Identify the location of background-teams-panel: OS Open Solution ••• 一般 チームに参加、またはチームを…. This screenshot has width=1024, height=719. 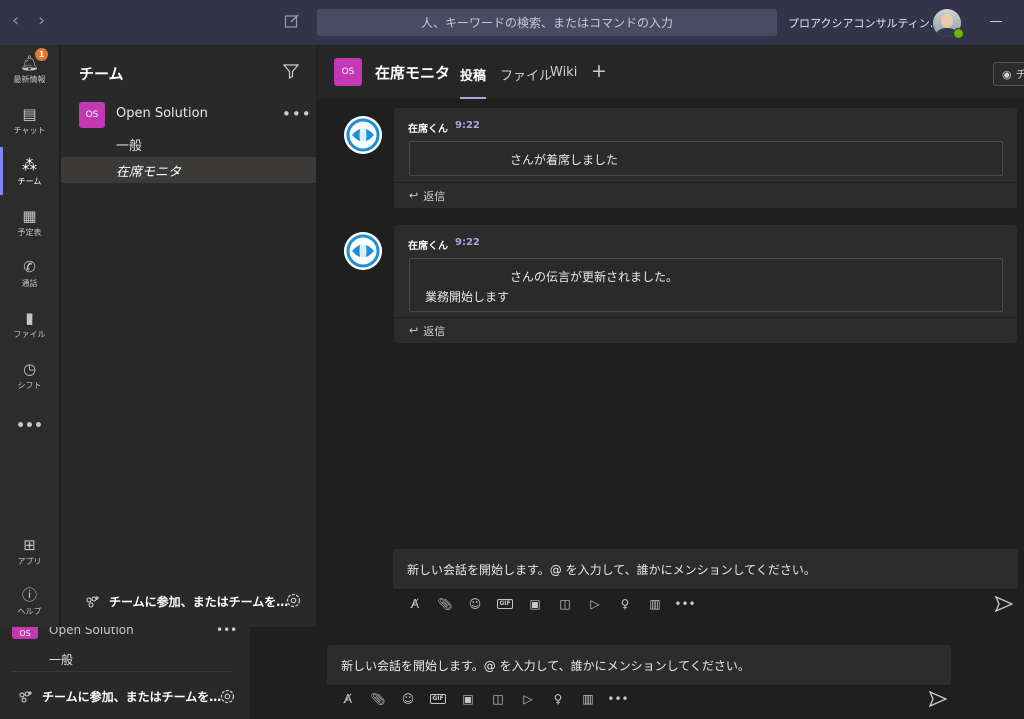
(125, 671).